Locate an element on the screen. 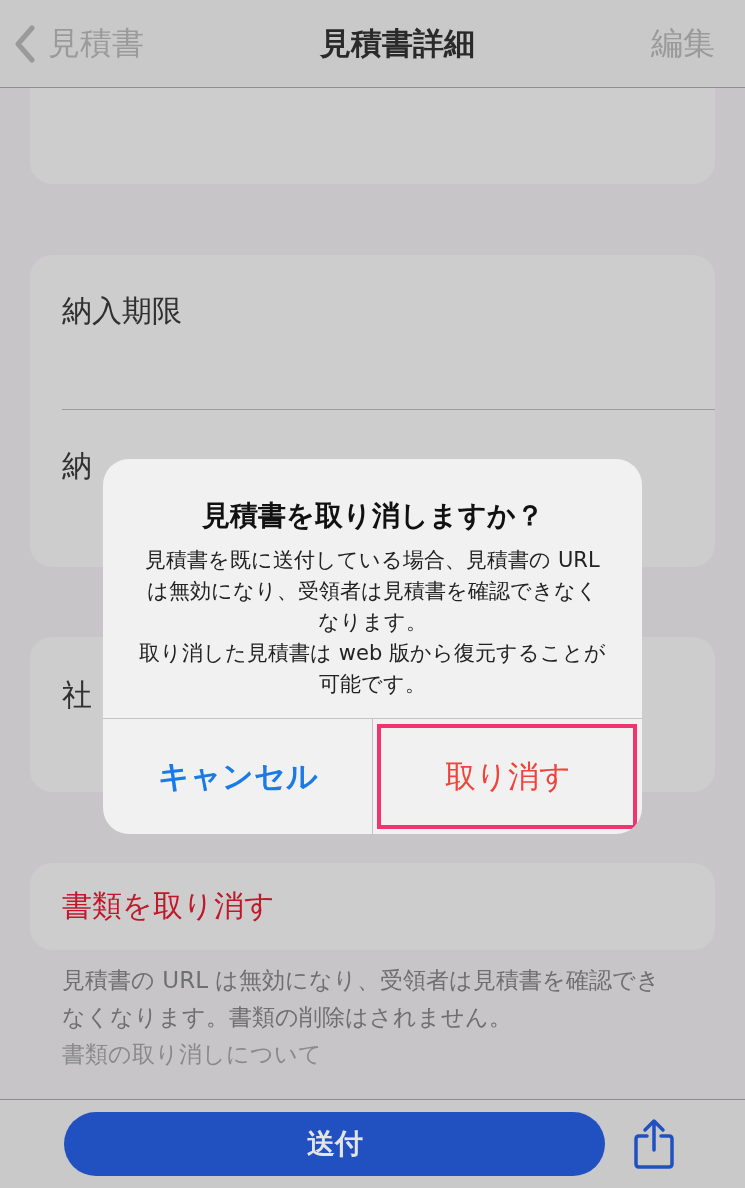  revoke-button: 取り消す is located at coordinates (507, 776).